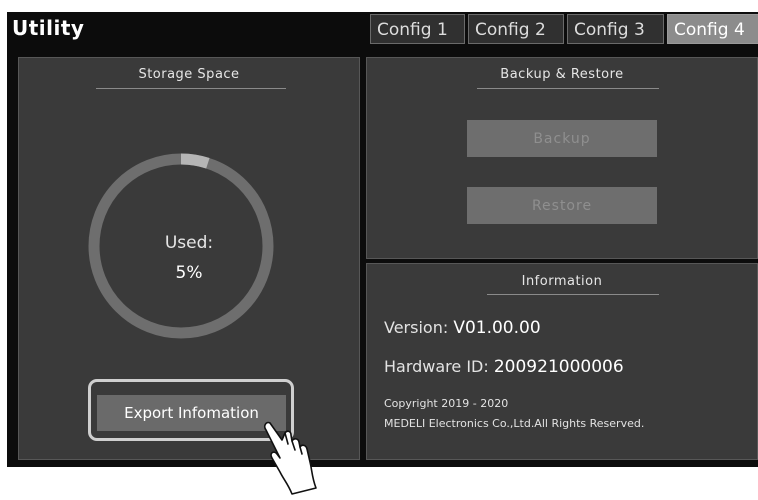  I want to click on version-label: Version:, so click(416, 327).